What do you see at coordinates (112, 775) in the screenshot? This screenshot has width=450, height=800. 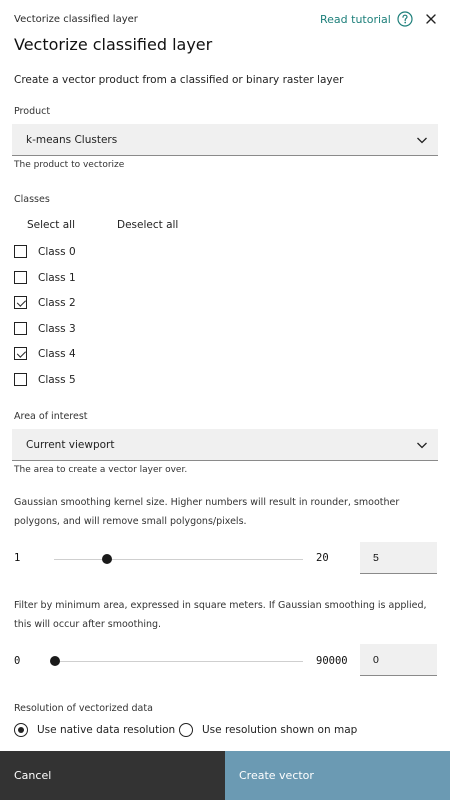 I see `cancel-button: Cancel` at bounding box center [112, 775].